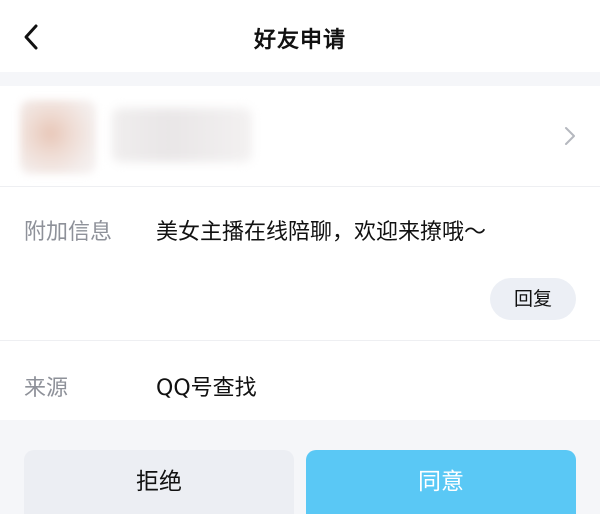  What do you see at coordinates (182, 135) in the screenshot?
I see `requester-name-blurred` at bounding box center [182, 135].